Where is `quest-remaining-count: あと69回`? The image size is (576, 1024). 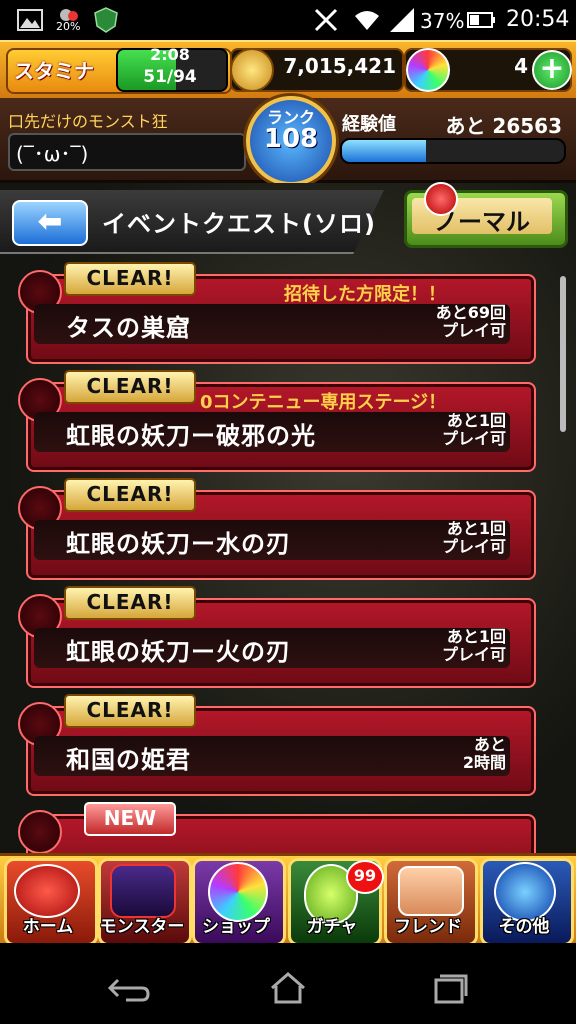
quest-remaining-count: あと69回 is located at coordinates (470, 312).